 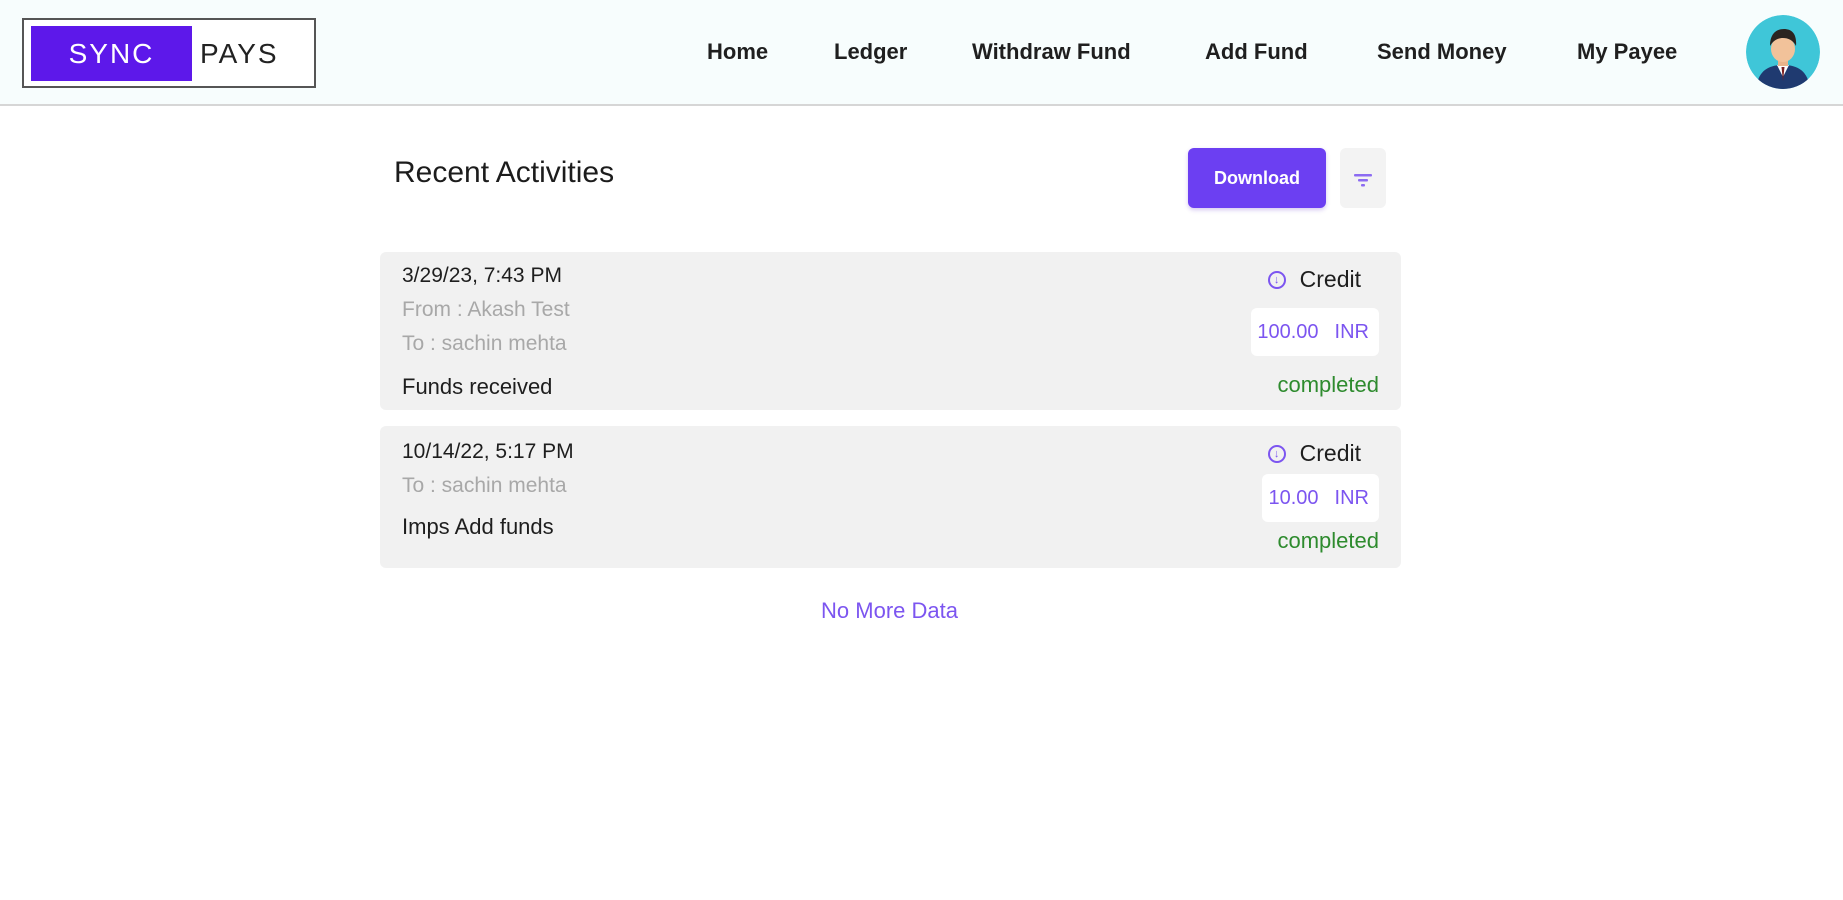 I want to click on filter-icon, so click(x=1363, y=180).